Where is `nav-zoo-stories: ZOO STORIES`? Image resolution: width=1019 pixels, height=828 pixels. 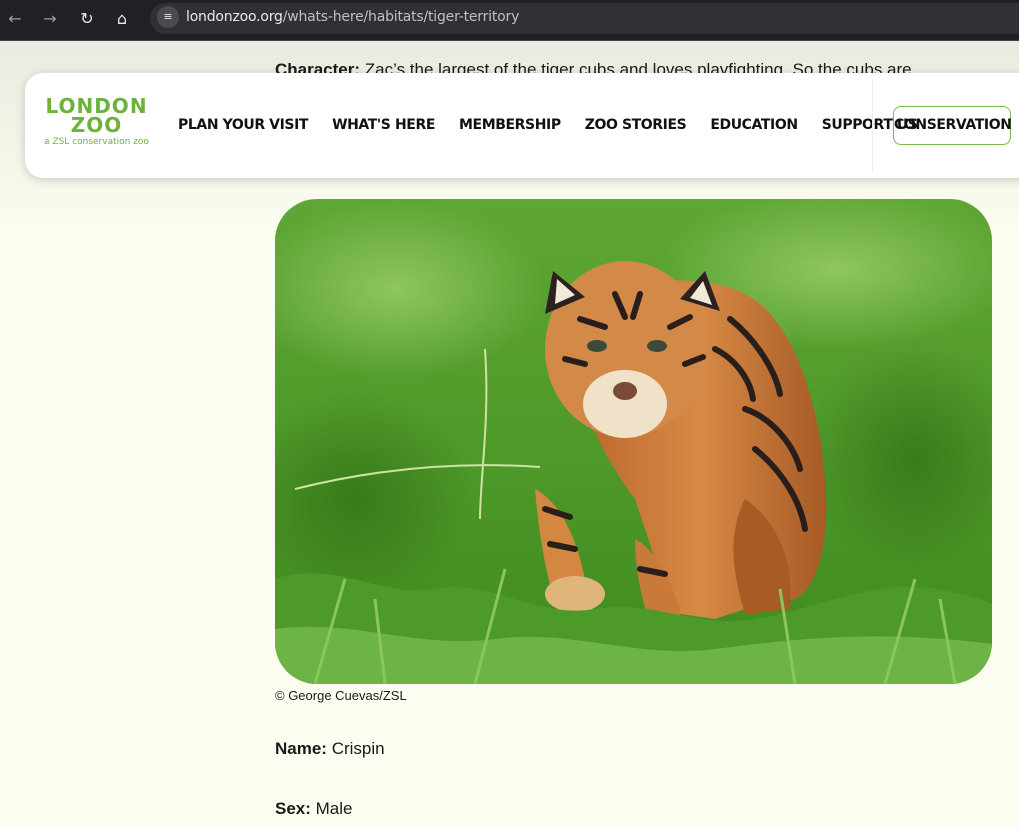 nav-zoo-stories: ZOO STORIES is located at coordinates (636, 125).